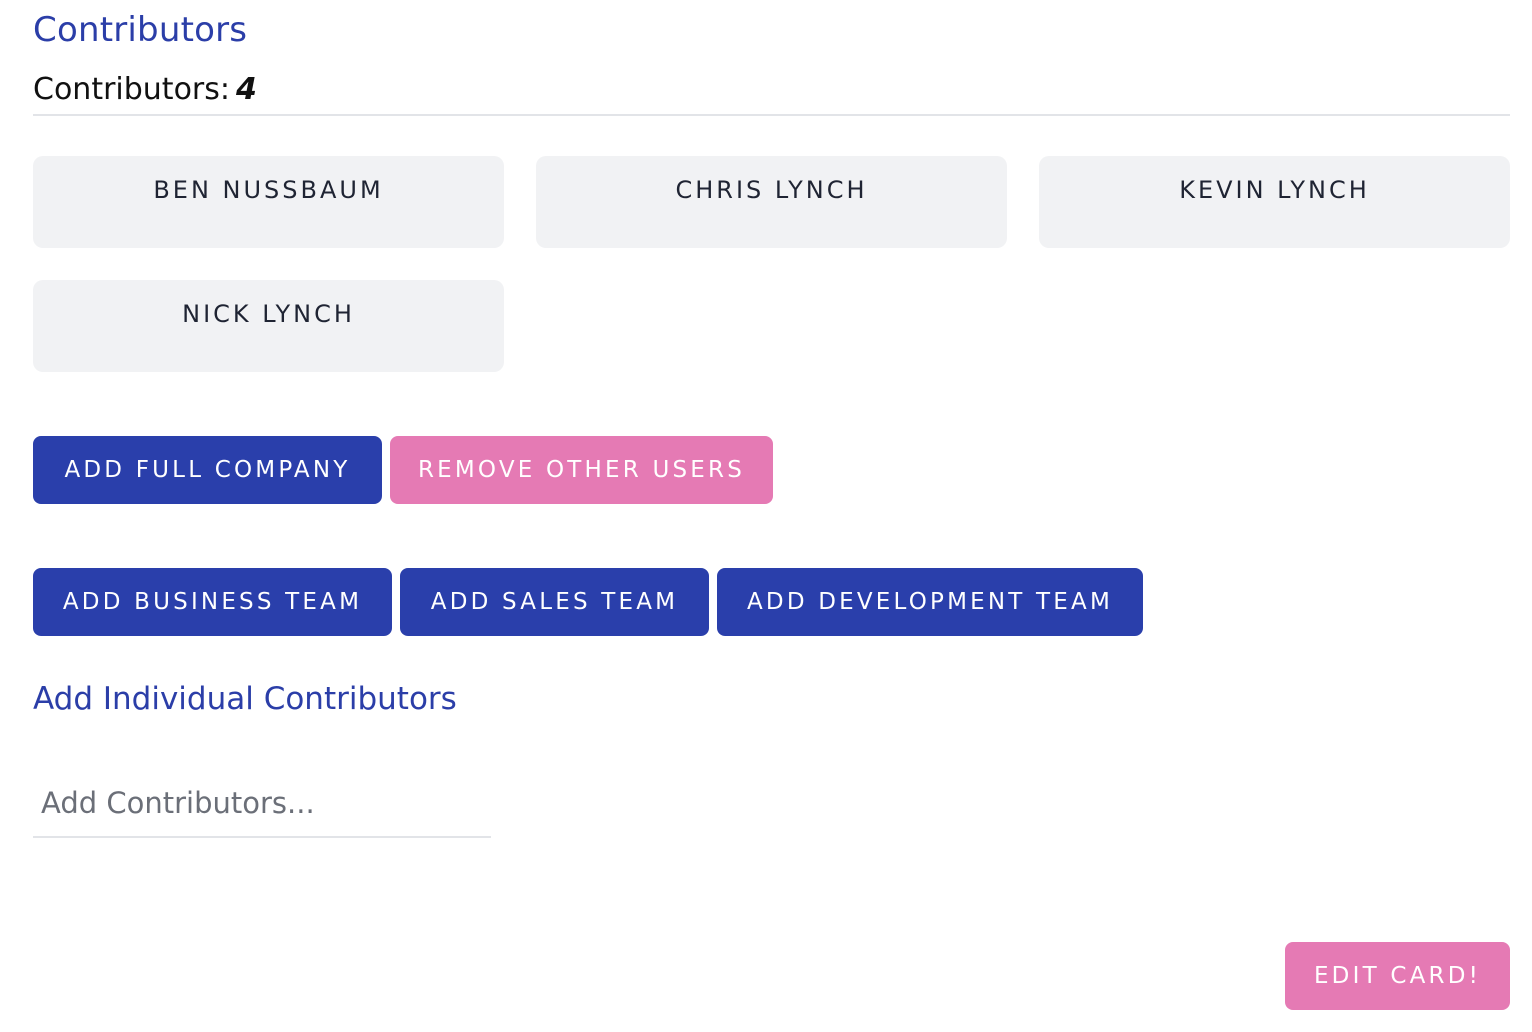  What do you see at coordinates (212, 602) in the screenshot?
I see `add-business-team-button: ADD BUSINESS TEAM` at bounding box center [212, 602].